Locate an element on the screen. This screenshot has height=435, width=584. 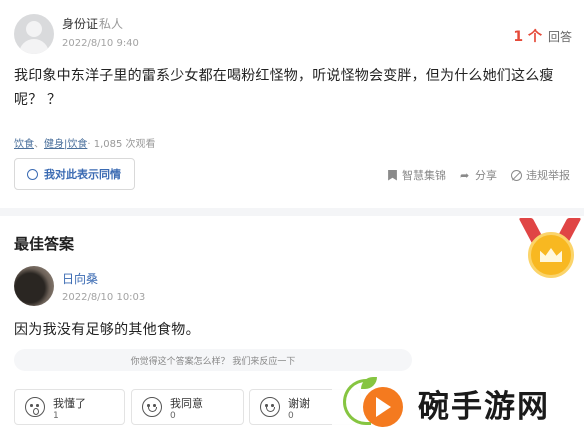
reaction-count: 1 is located at coordinates (56, 416).